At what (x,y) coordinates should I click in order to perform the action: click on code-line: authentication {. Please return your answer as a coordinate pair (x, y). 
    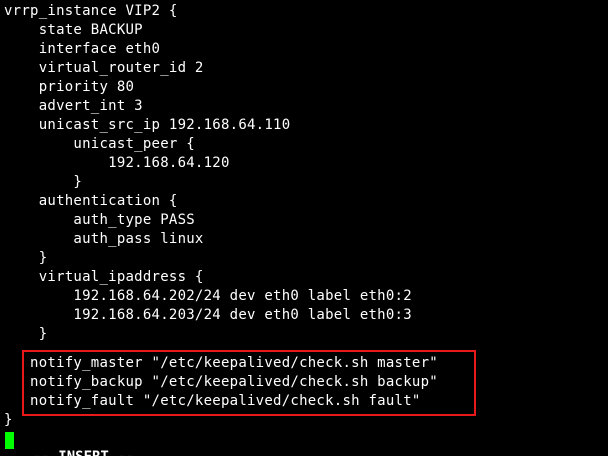
    Looking at the image, I should click on (91, 201).